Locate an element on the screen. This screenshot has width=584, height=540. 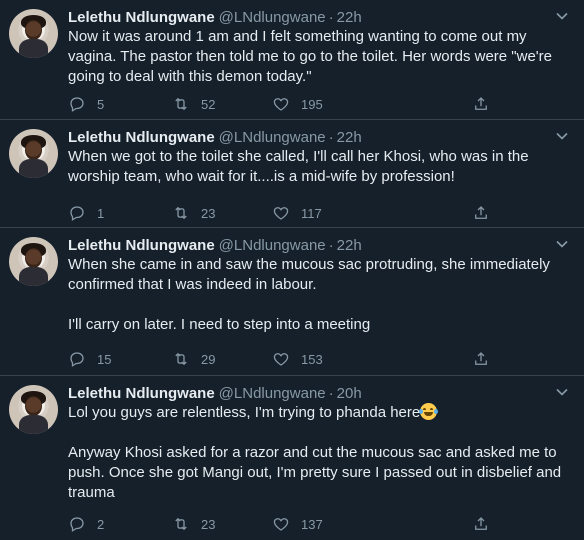
reply-button: 5 is located at coordinates (86, 104).